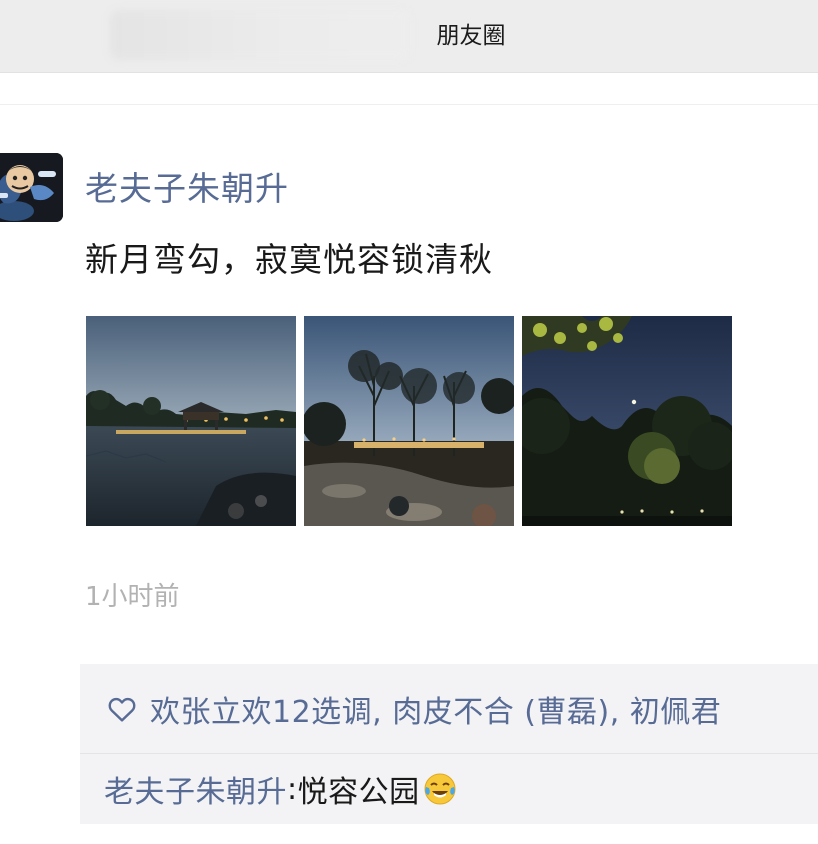 The height and width of the screenshot is (844, 818). I want to click on post-timestamp: 1小时前, so click(132, 597).